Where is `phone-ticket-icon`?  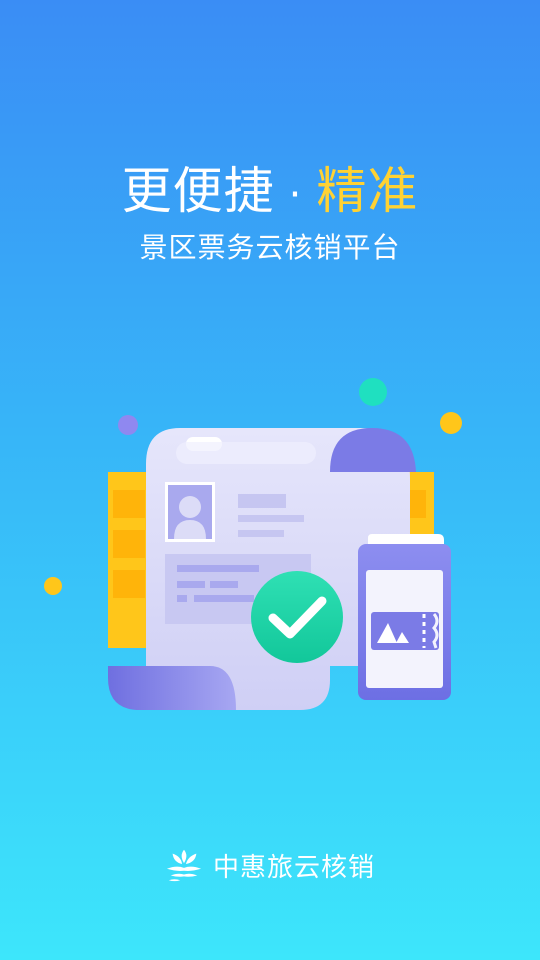
phone-ticket-icon is located at coordinates (404, 617).